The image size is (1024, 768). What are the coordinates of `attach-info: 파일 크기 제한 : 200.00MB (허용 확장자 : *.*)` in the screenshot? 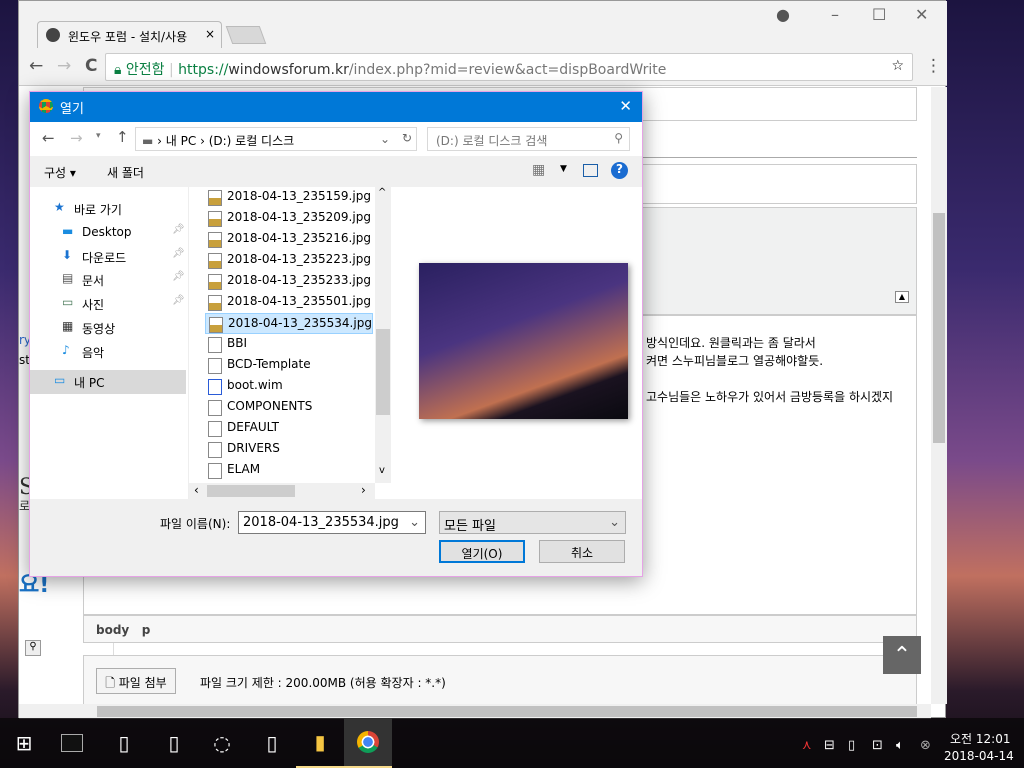 It's located at (323, 683).